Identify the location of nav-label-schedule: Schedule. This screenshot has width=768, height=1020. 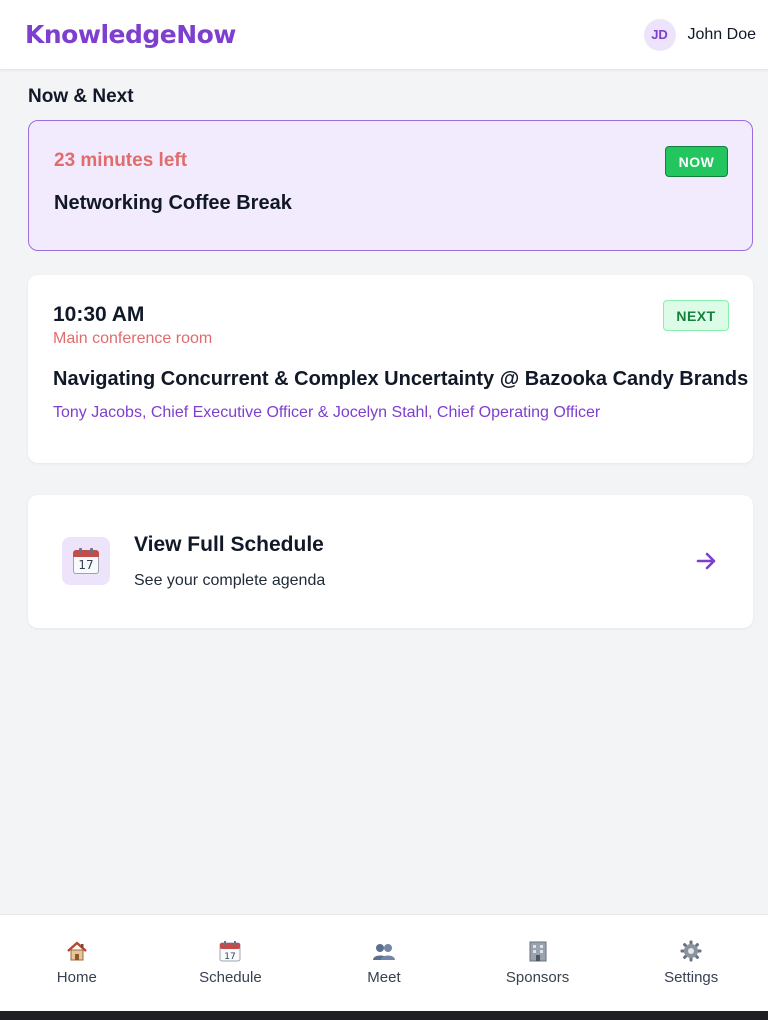
(230, 977).